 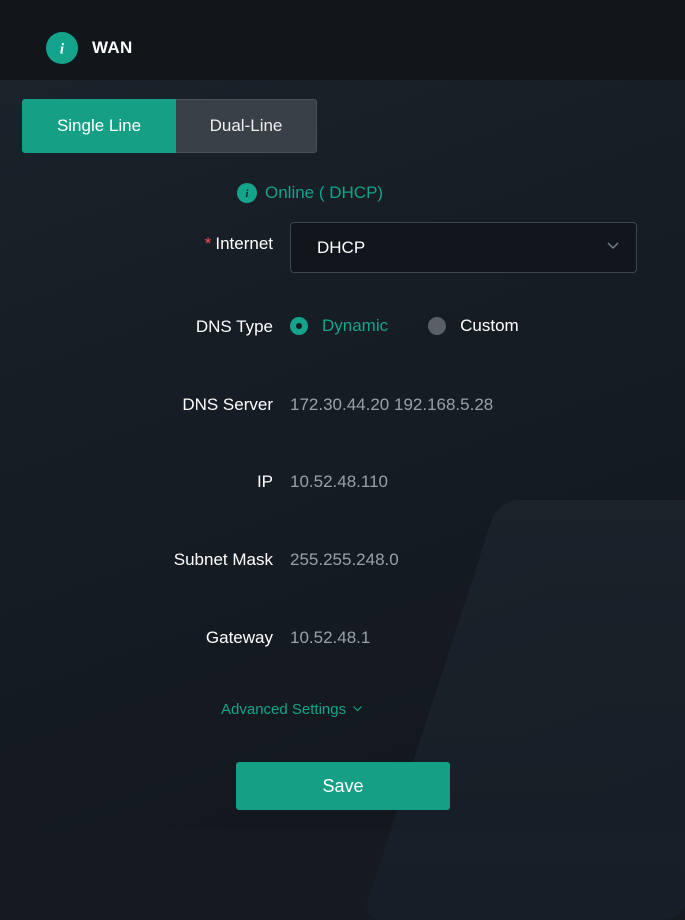 I want to click on internet-select: DHCP, so click(x=463, y=247).